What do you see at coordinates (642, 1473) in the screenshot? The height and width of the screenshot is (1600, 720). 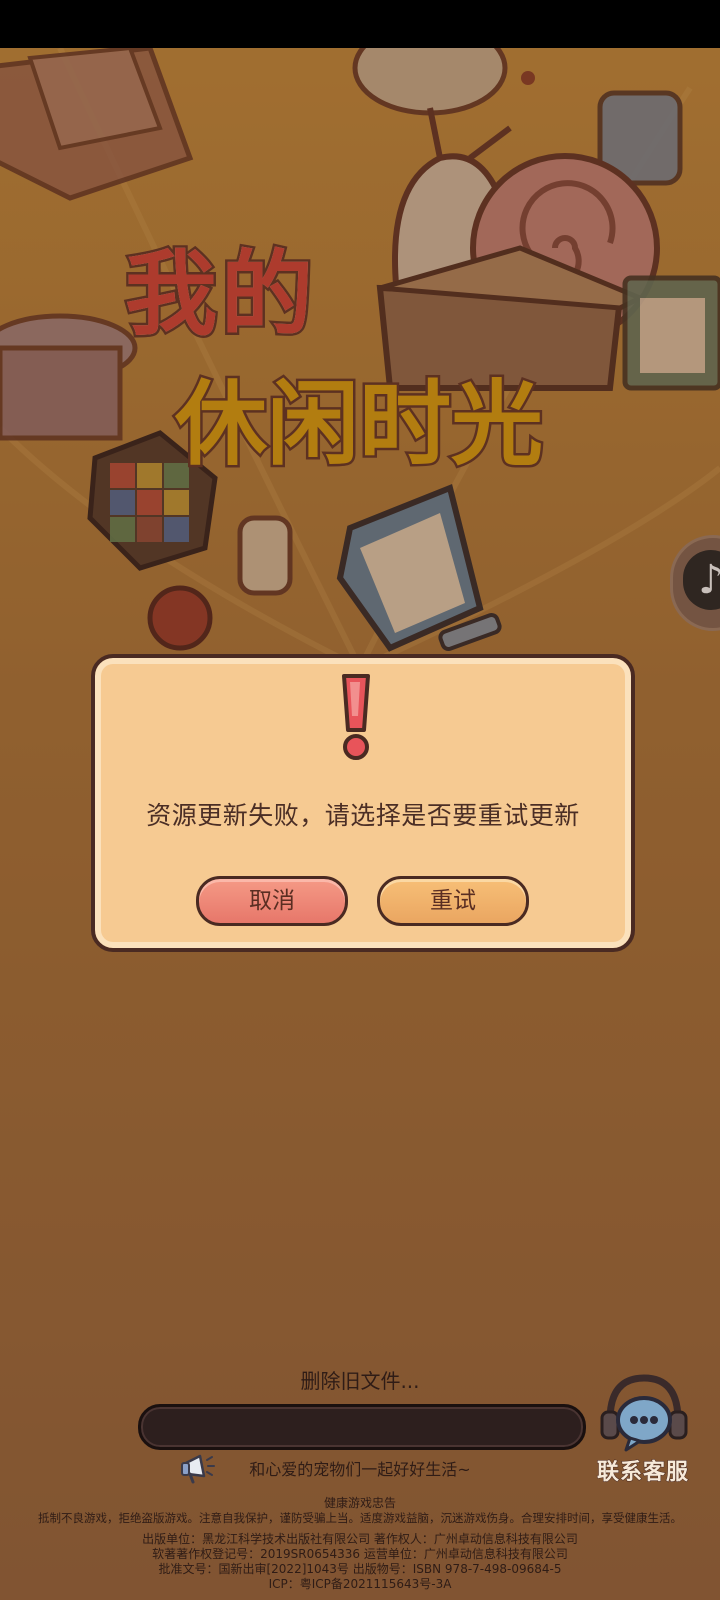 I see `customer-service-label: 联系客服` at bounding box center [642, 1473].